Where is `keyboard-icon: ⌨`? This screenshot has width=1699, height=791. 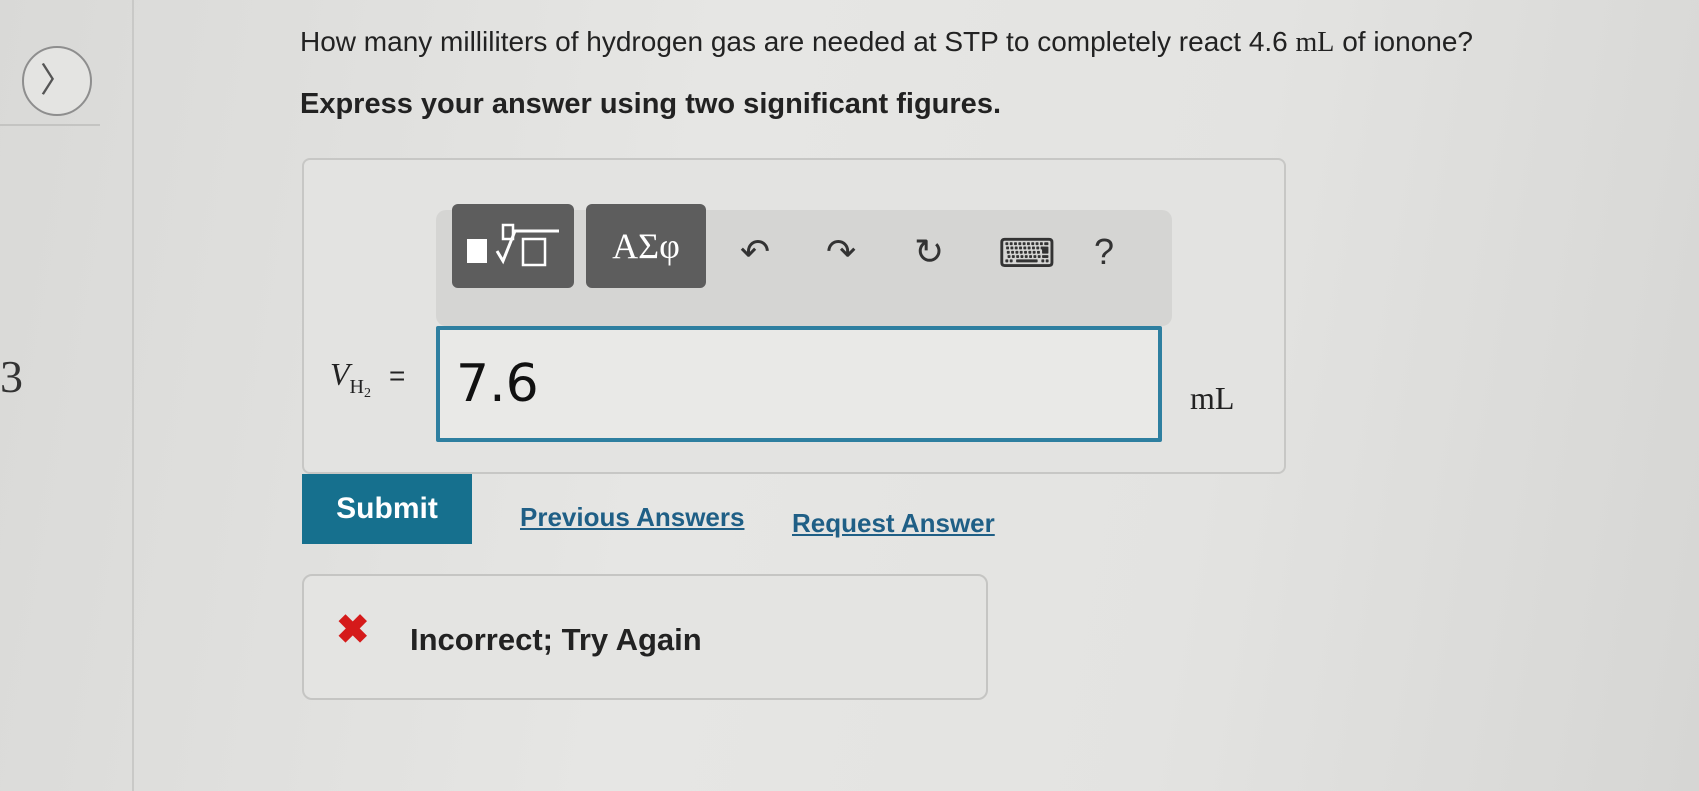 keyboard-icon: ⌨ is located at coordinates (1027, 254).